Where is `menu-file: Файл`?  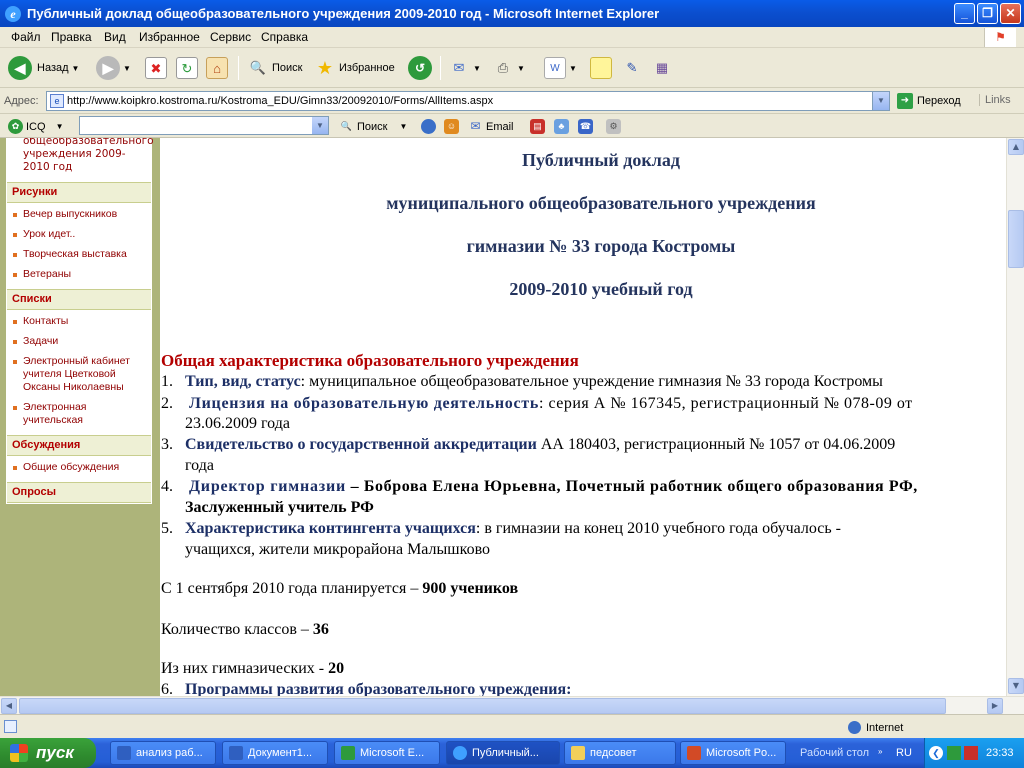 menu-file: Файл is located at coordinates (26, 37).